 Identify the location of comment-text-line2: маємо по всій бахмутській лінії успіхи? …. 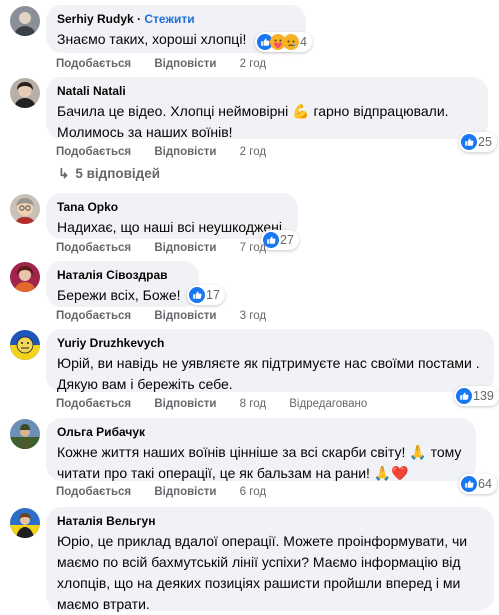
(259, 562).